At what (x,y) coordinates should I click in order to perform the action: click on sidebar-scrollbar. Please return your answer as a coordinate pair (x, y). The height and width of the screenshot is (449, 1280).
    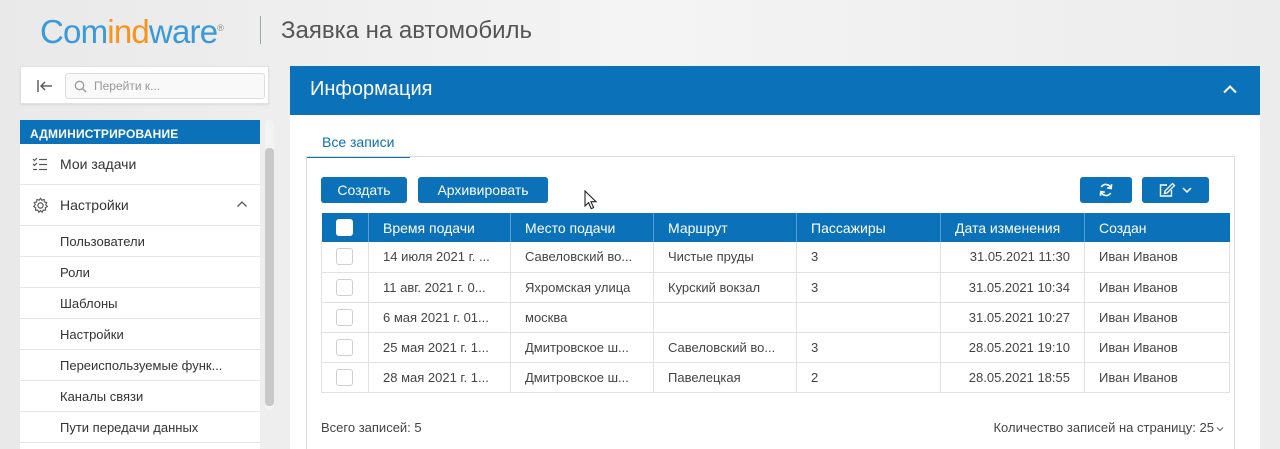
    Looking at the image, I should click on (269, 265).